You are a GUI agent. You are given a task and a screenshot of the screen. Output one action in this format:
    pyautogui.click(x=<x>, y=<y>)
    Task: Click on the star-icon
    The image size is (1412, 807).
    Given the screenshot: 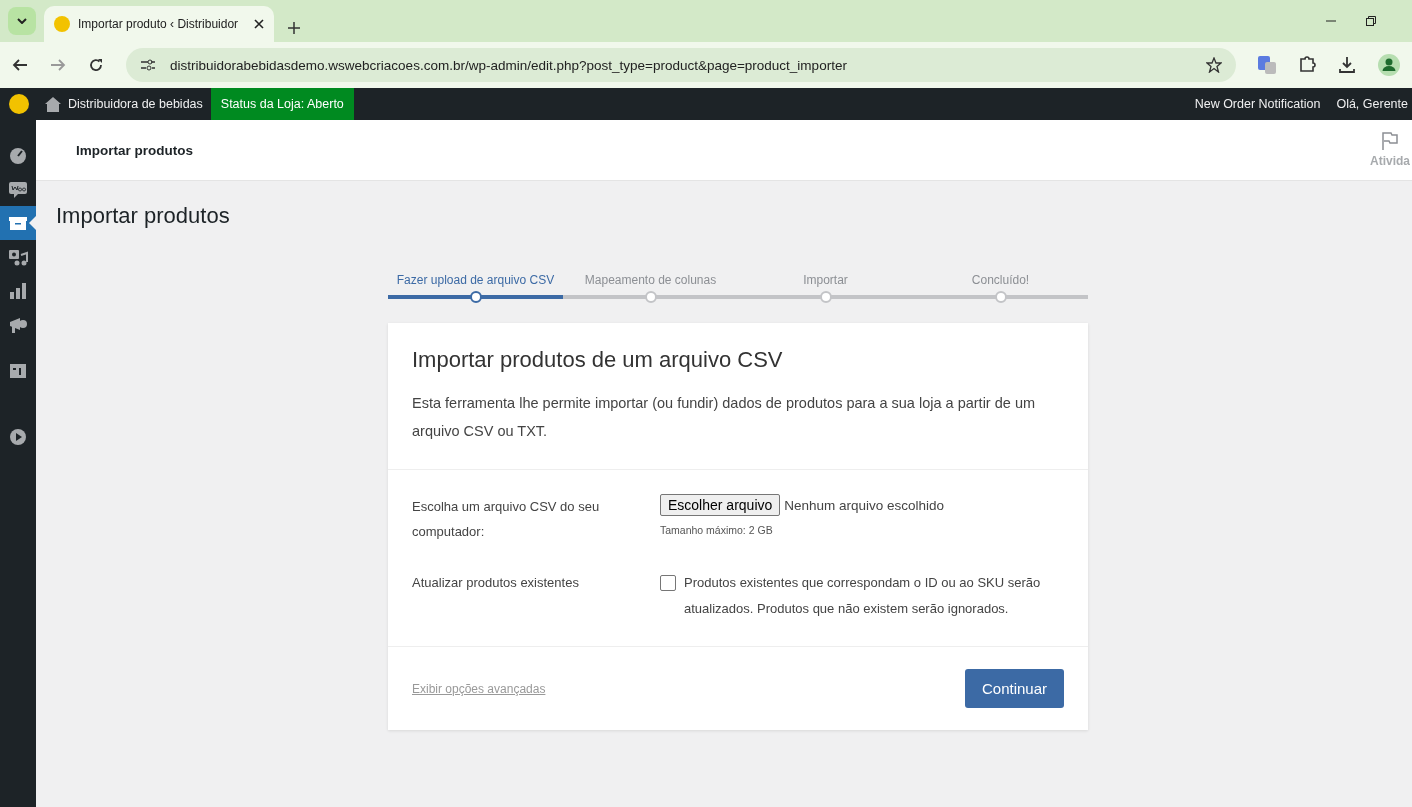 What is the action you would take?
    pyautogui.click(x=1214, y=65)
    